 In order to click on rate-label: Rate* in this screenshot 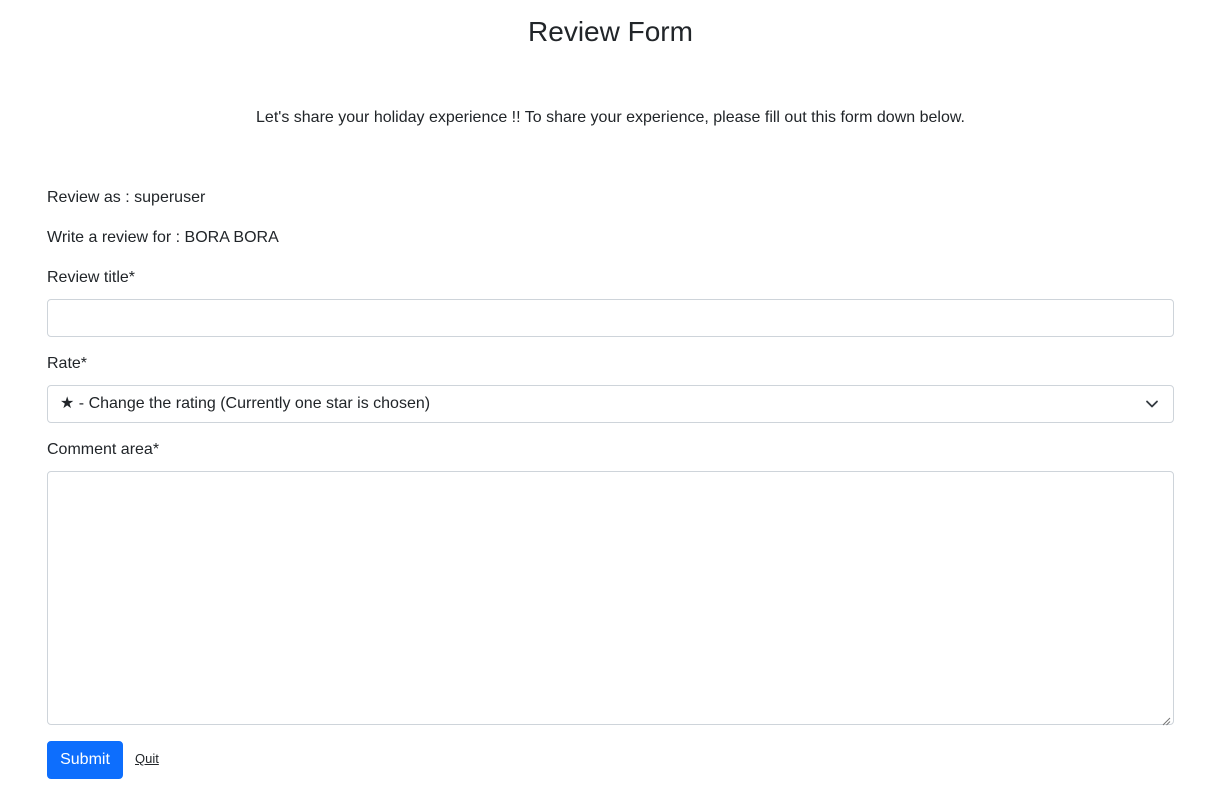, I will do `click(67, 363)`.